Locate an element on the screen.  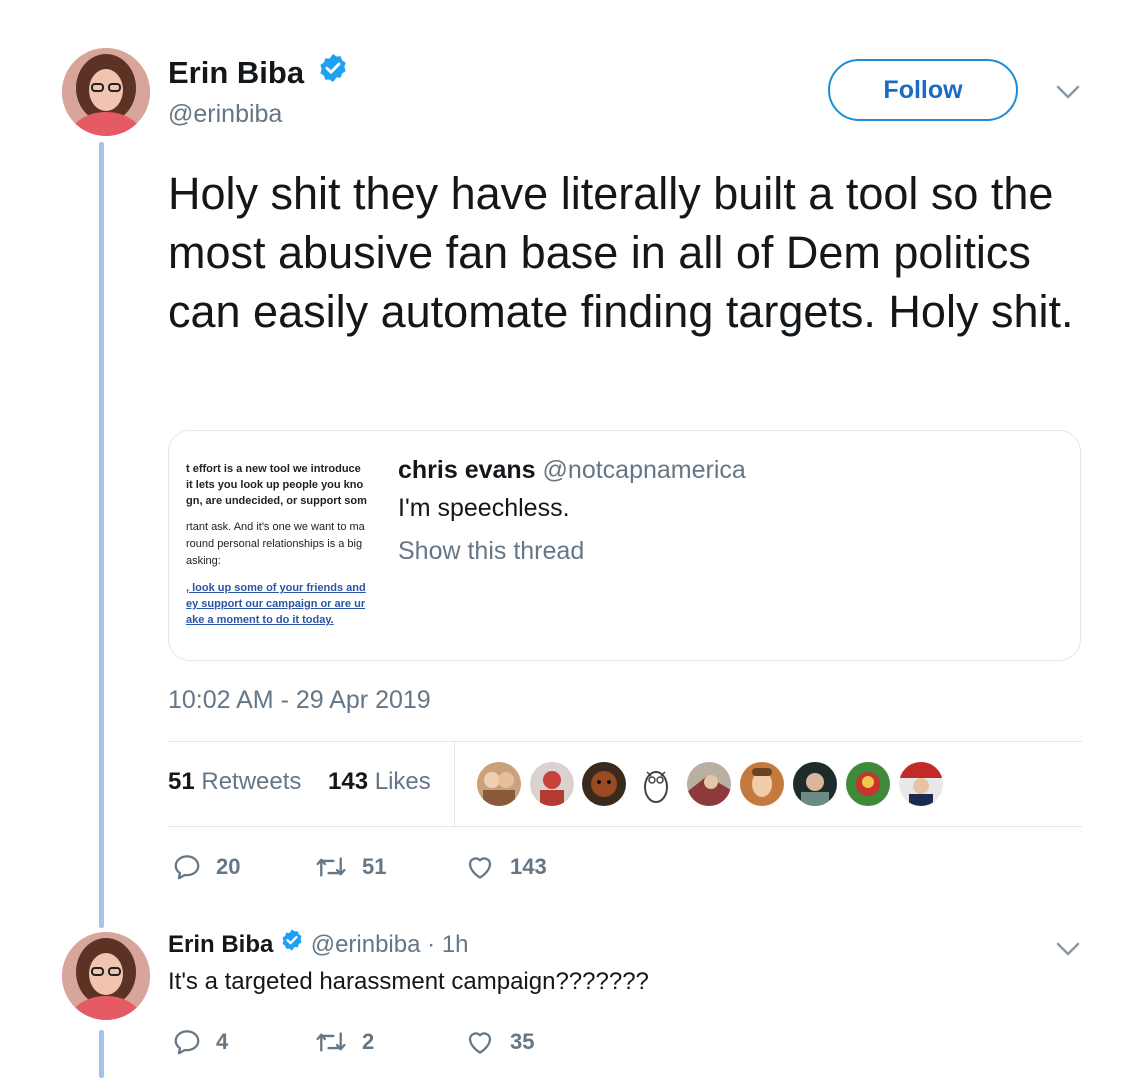
retweet-action: 2 is located at coordinates (344, 1042).